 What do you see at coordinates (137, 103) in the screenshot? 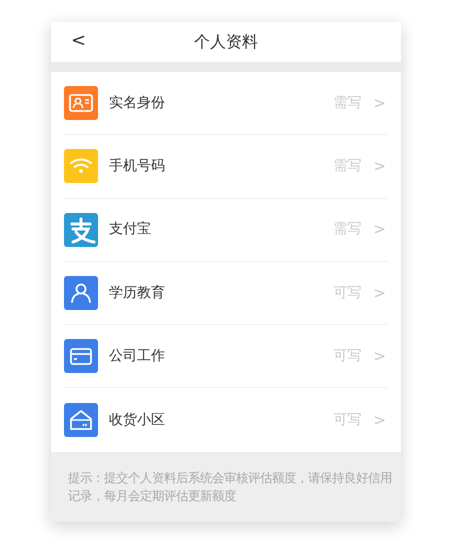
I see `row-label: 实名身份` at bounding box center [137, 103].